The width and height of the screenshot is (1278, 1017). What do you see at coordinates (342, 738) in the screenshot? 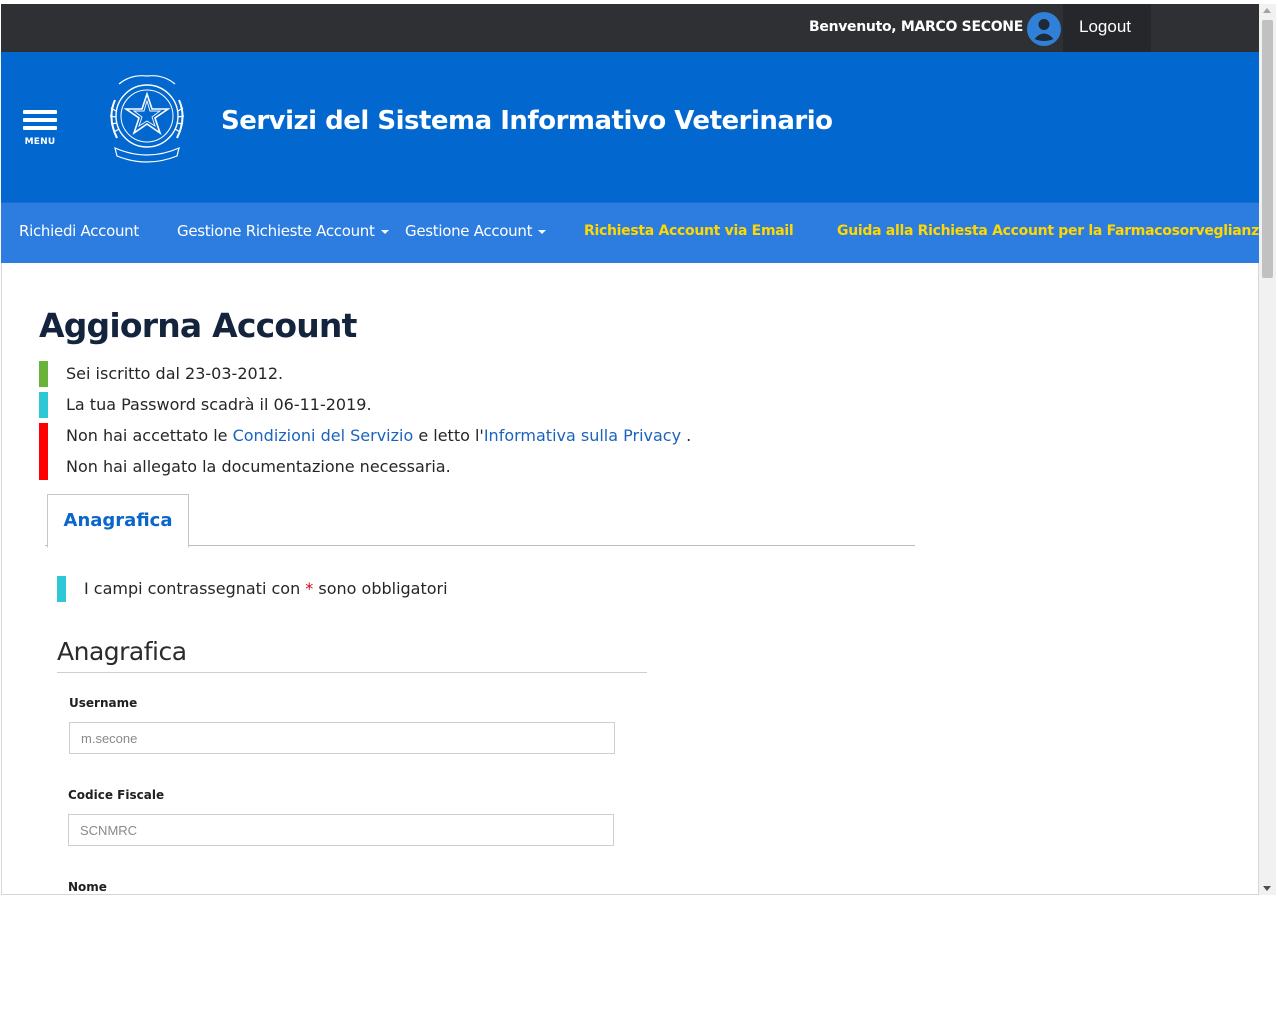
I see `username-input` at bounding box center [342, 738].